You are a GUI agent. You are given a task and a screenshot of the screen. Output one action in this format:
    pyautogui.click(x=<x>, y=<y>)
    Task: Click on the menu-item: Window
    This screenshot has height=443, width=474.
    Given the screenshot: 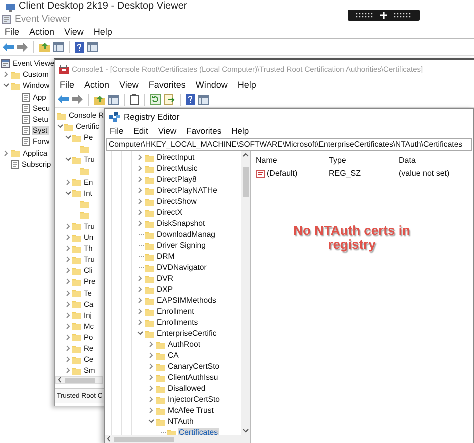 What is the action you would take?
    pyautogui.click(x=211, y=85)
    